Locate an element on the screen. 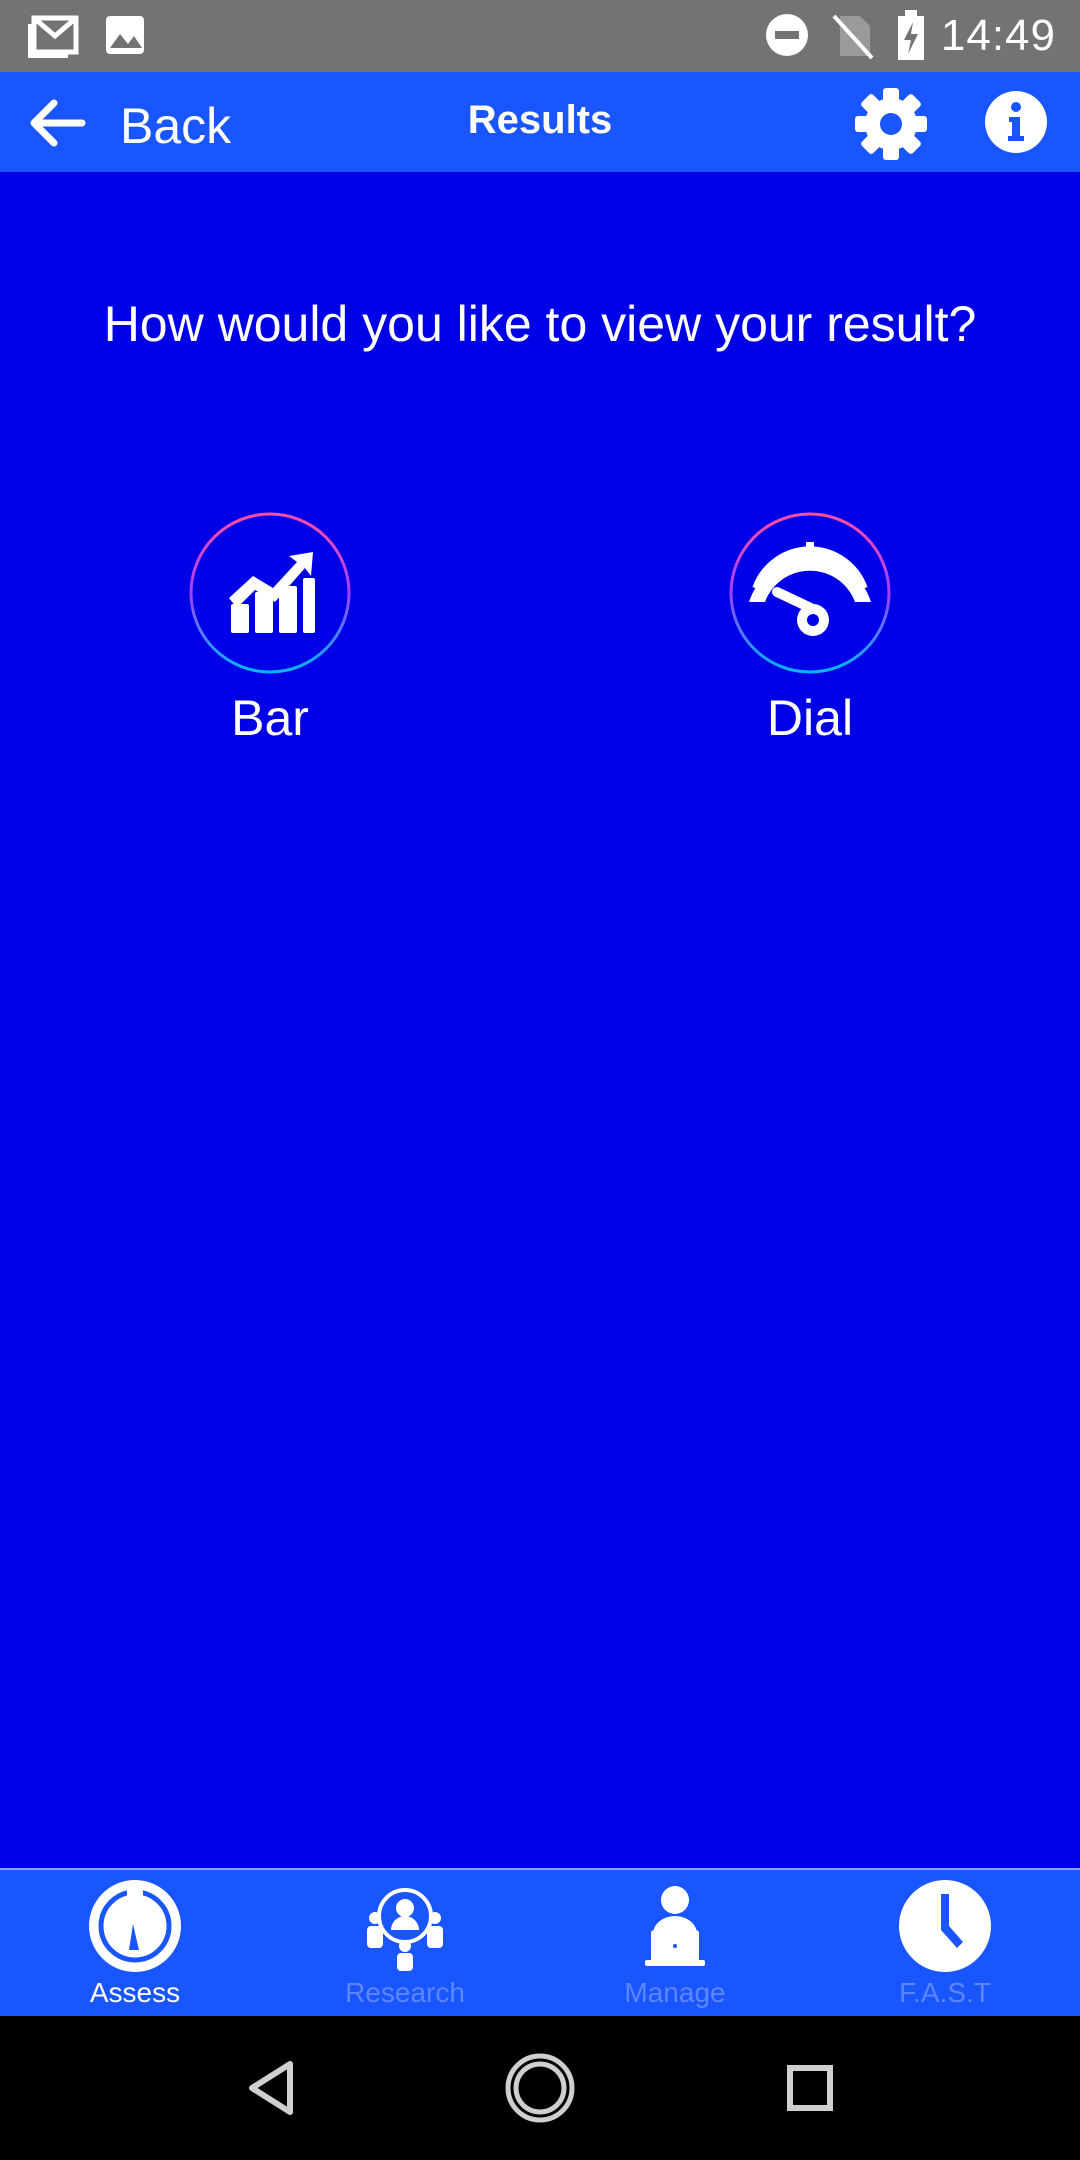 The image size is (1080, 2160). system-home-icon is located at coordinates (540, 2088).